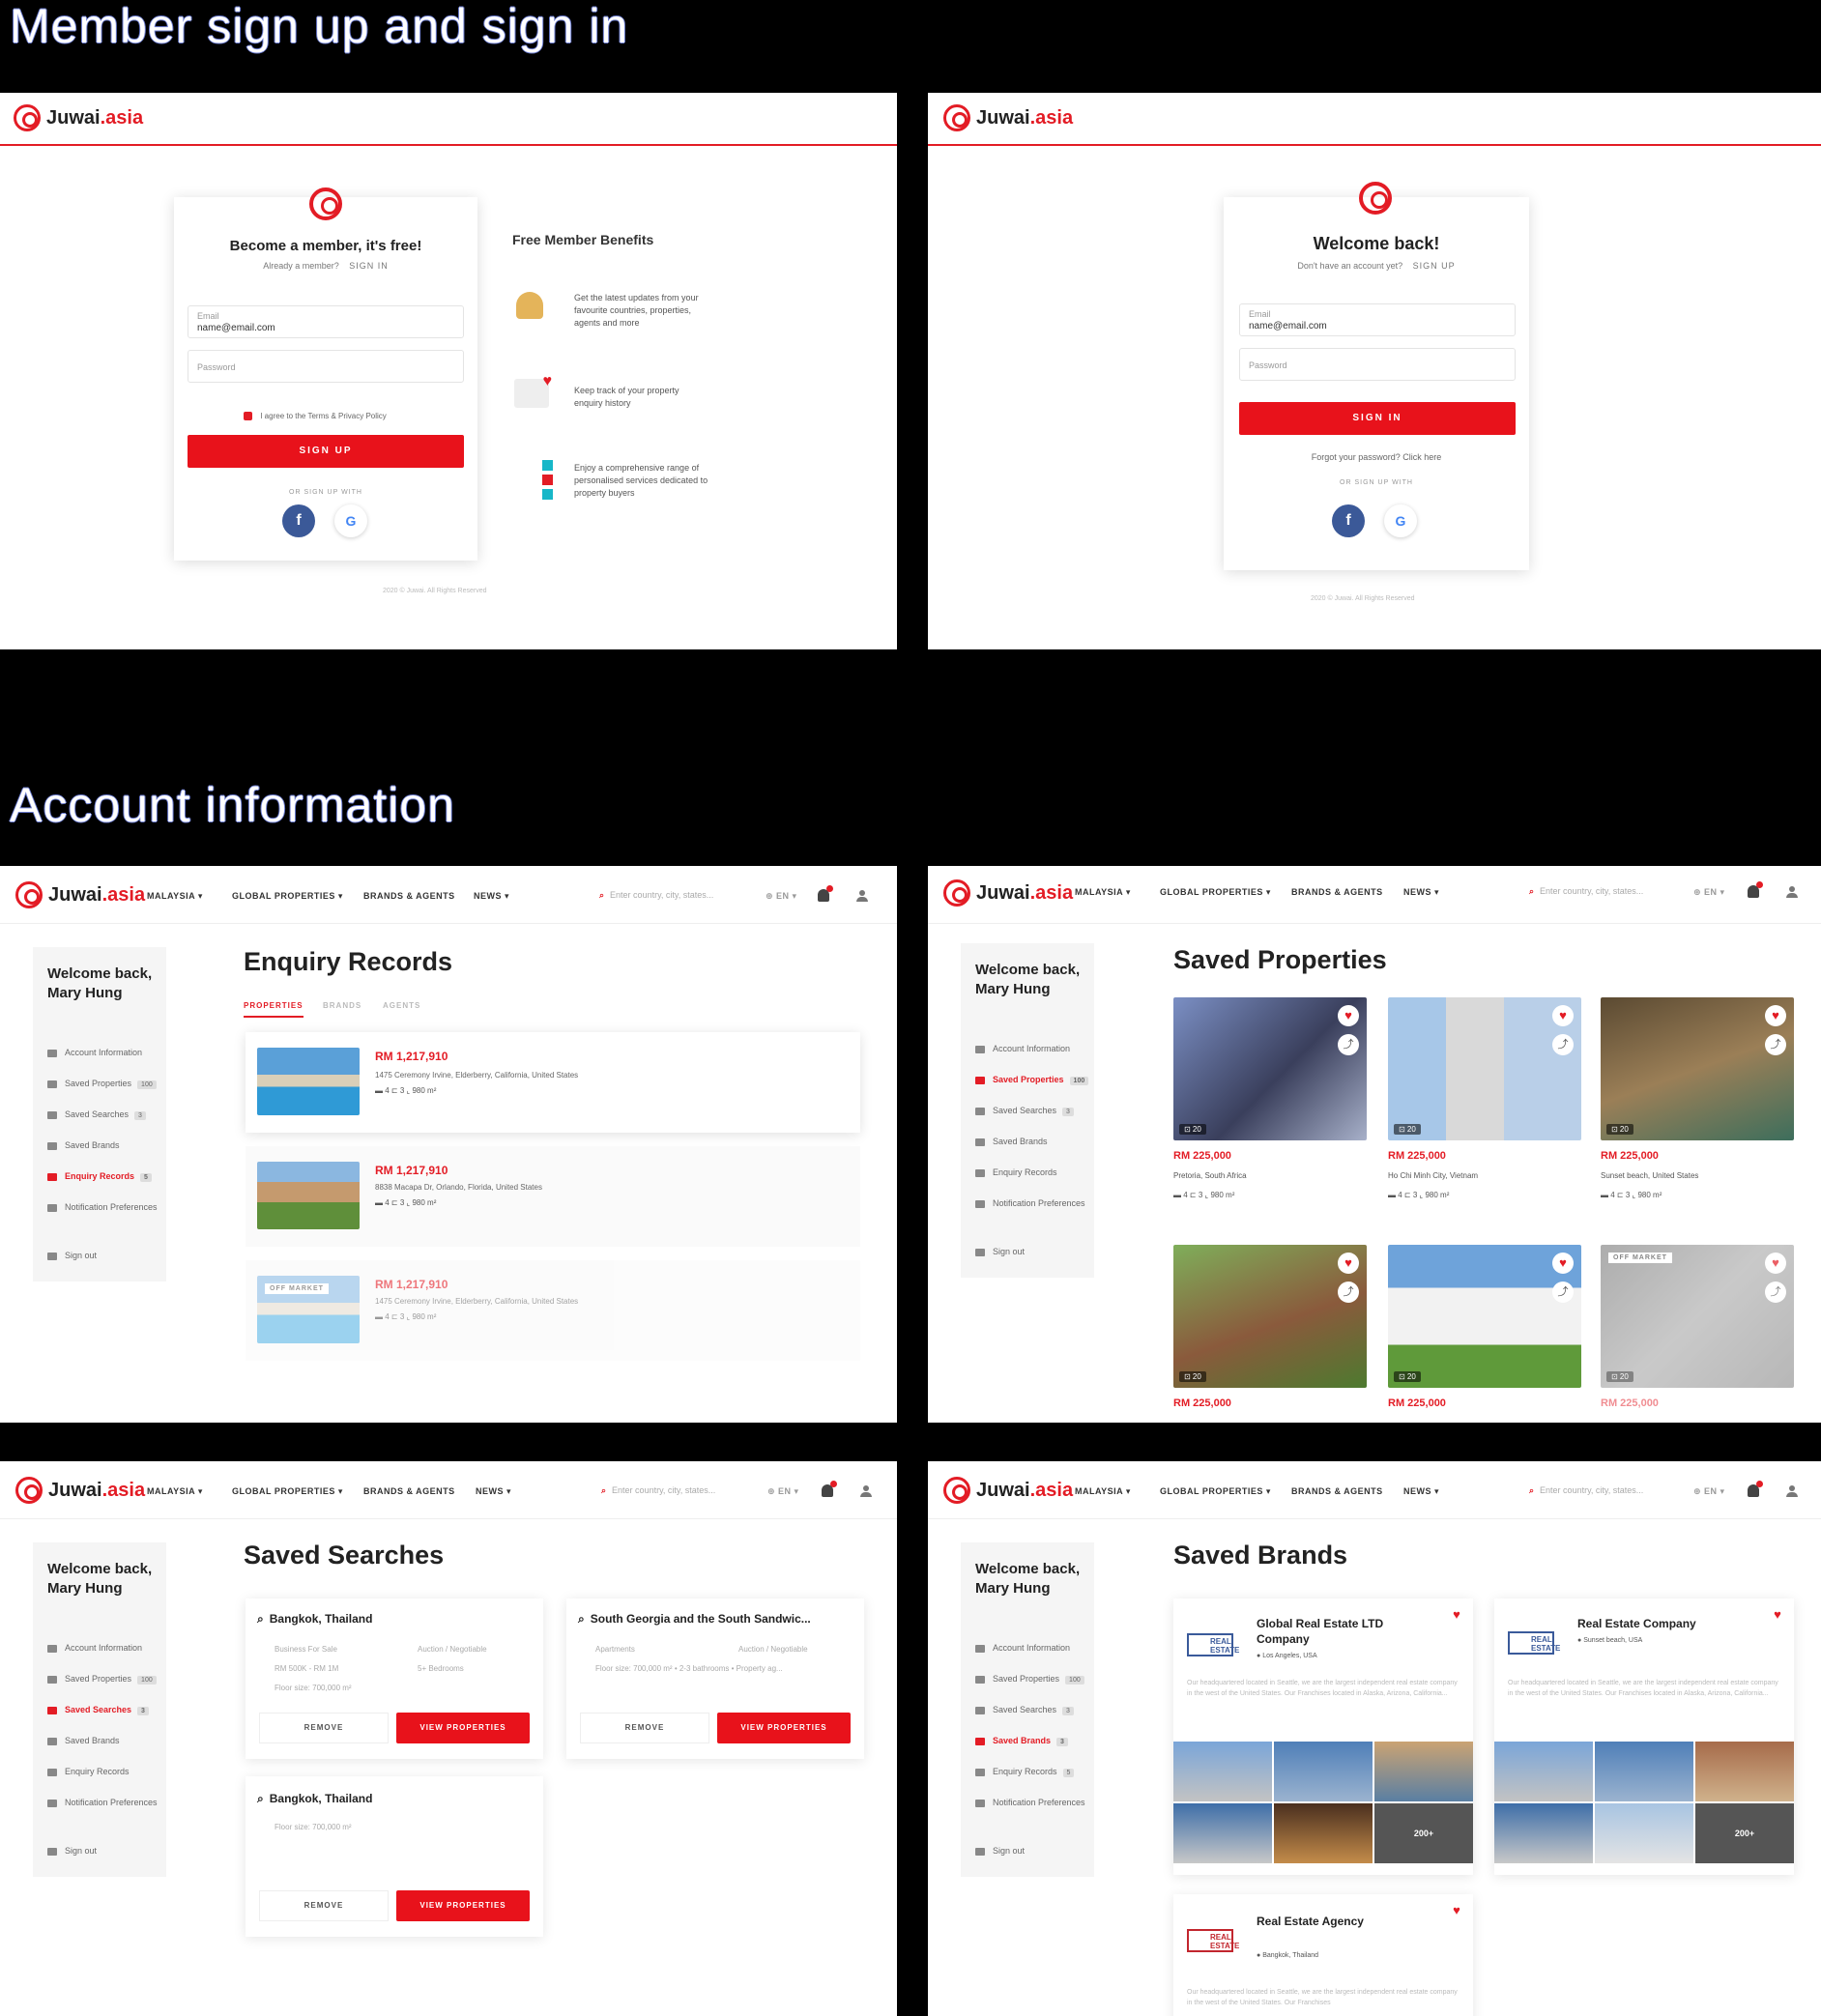  I want to click on email-field: Email name@email.com, so click(326, 321).